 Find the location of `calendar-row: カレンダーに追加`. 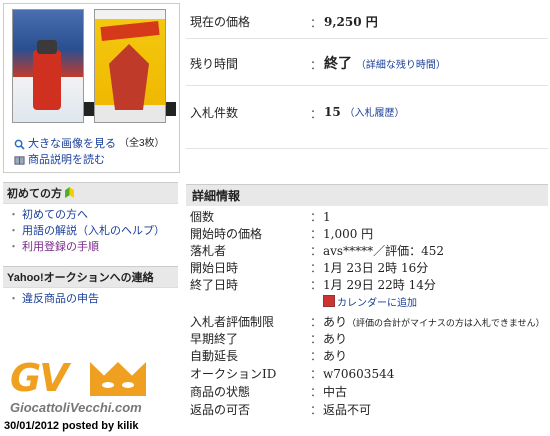

calendar-row: カレンダーに追加 is located at coordinates (367, 303).